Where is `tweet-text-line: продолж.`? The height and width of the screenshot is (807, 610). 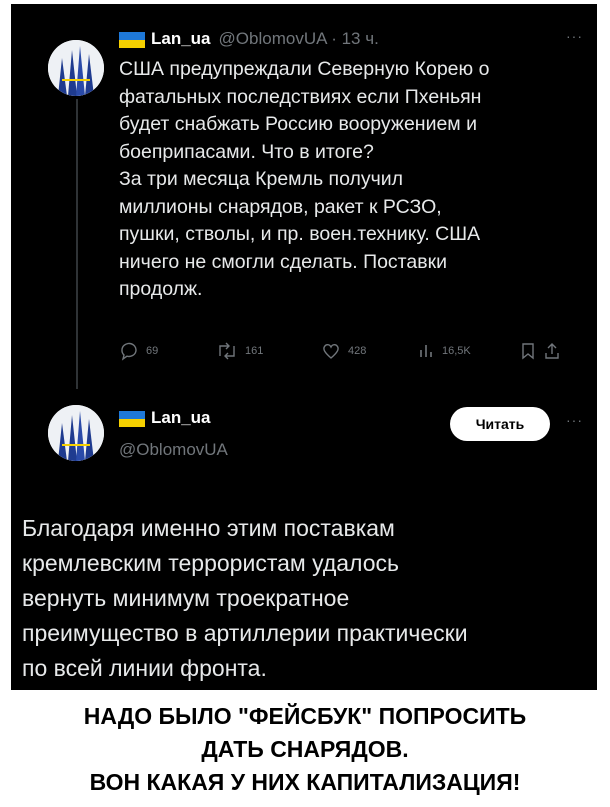
tweet-text-line: продолж. is located at coordinates (161, 289).